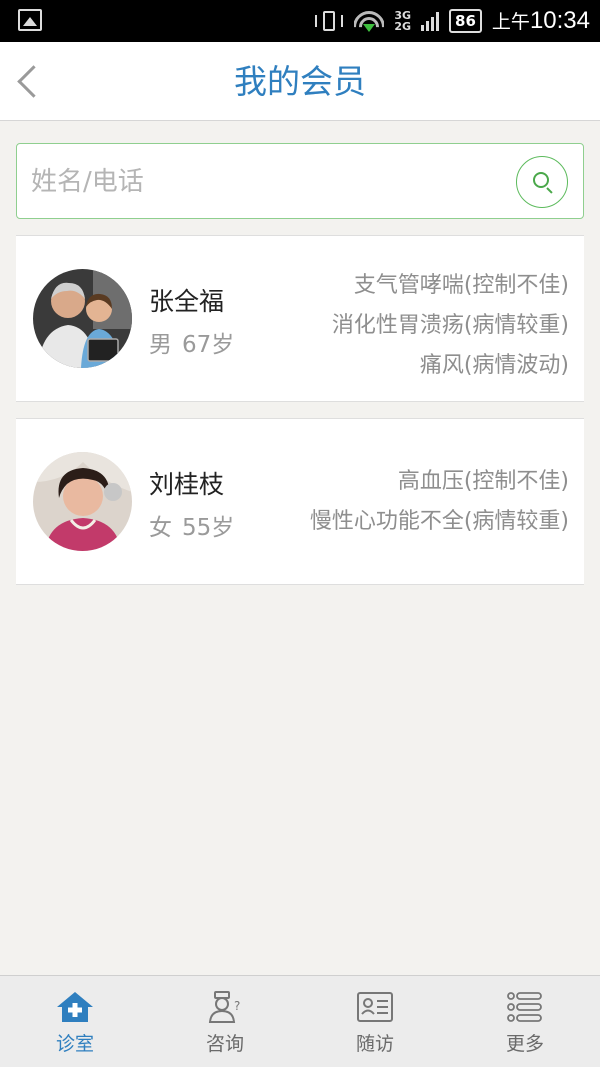 The image size is (600, 1067). Describe the element at coordinates (187, 301) in the screenshot. I see `member-name: 张全福` at that location.